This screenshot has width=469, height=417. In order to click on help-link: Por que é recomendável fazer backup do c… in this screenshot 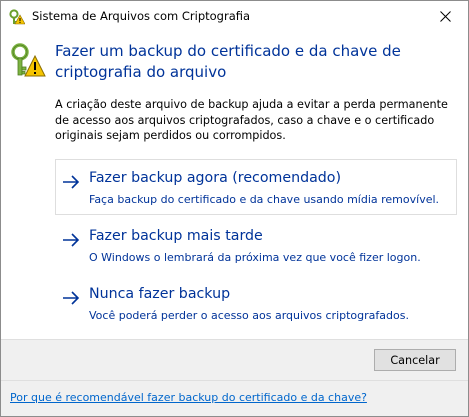, I will do `click(188, 397)`.